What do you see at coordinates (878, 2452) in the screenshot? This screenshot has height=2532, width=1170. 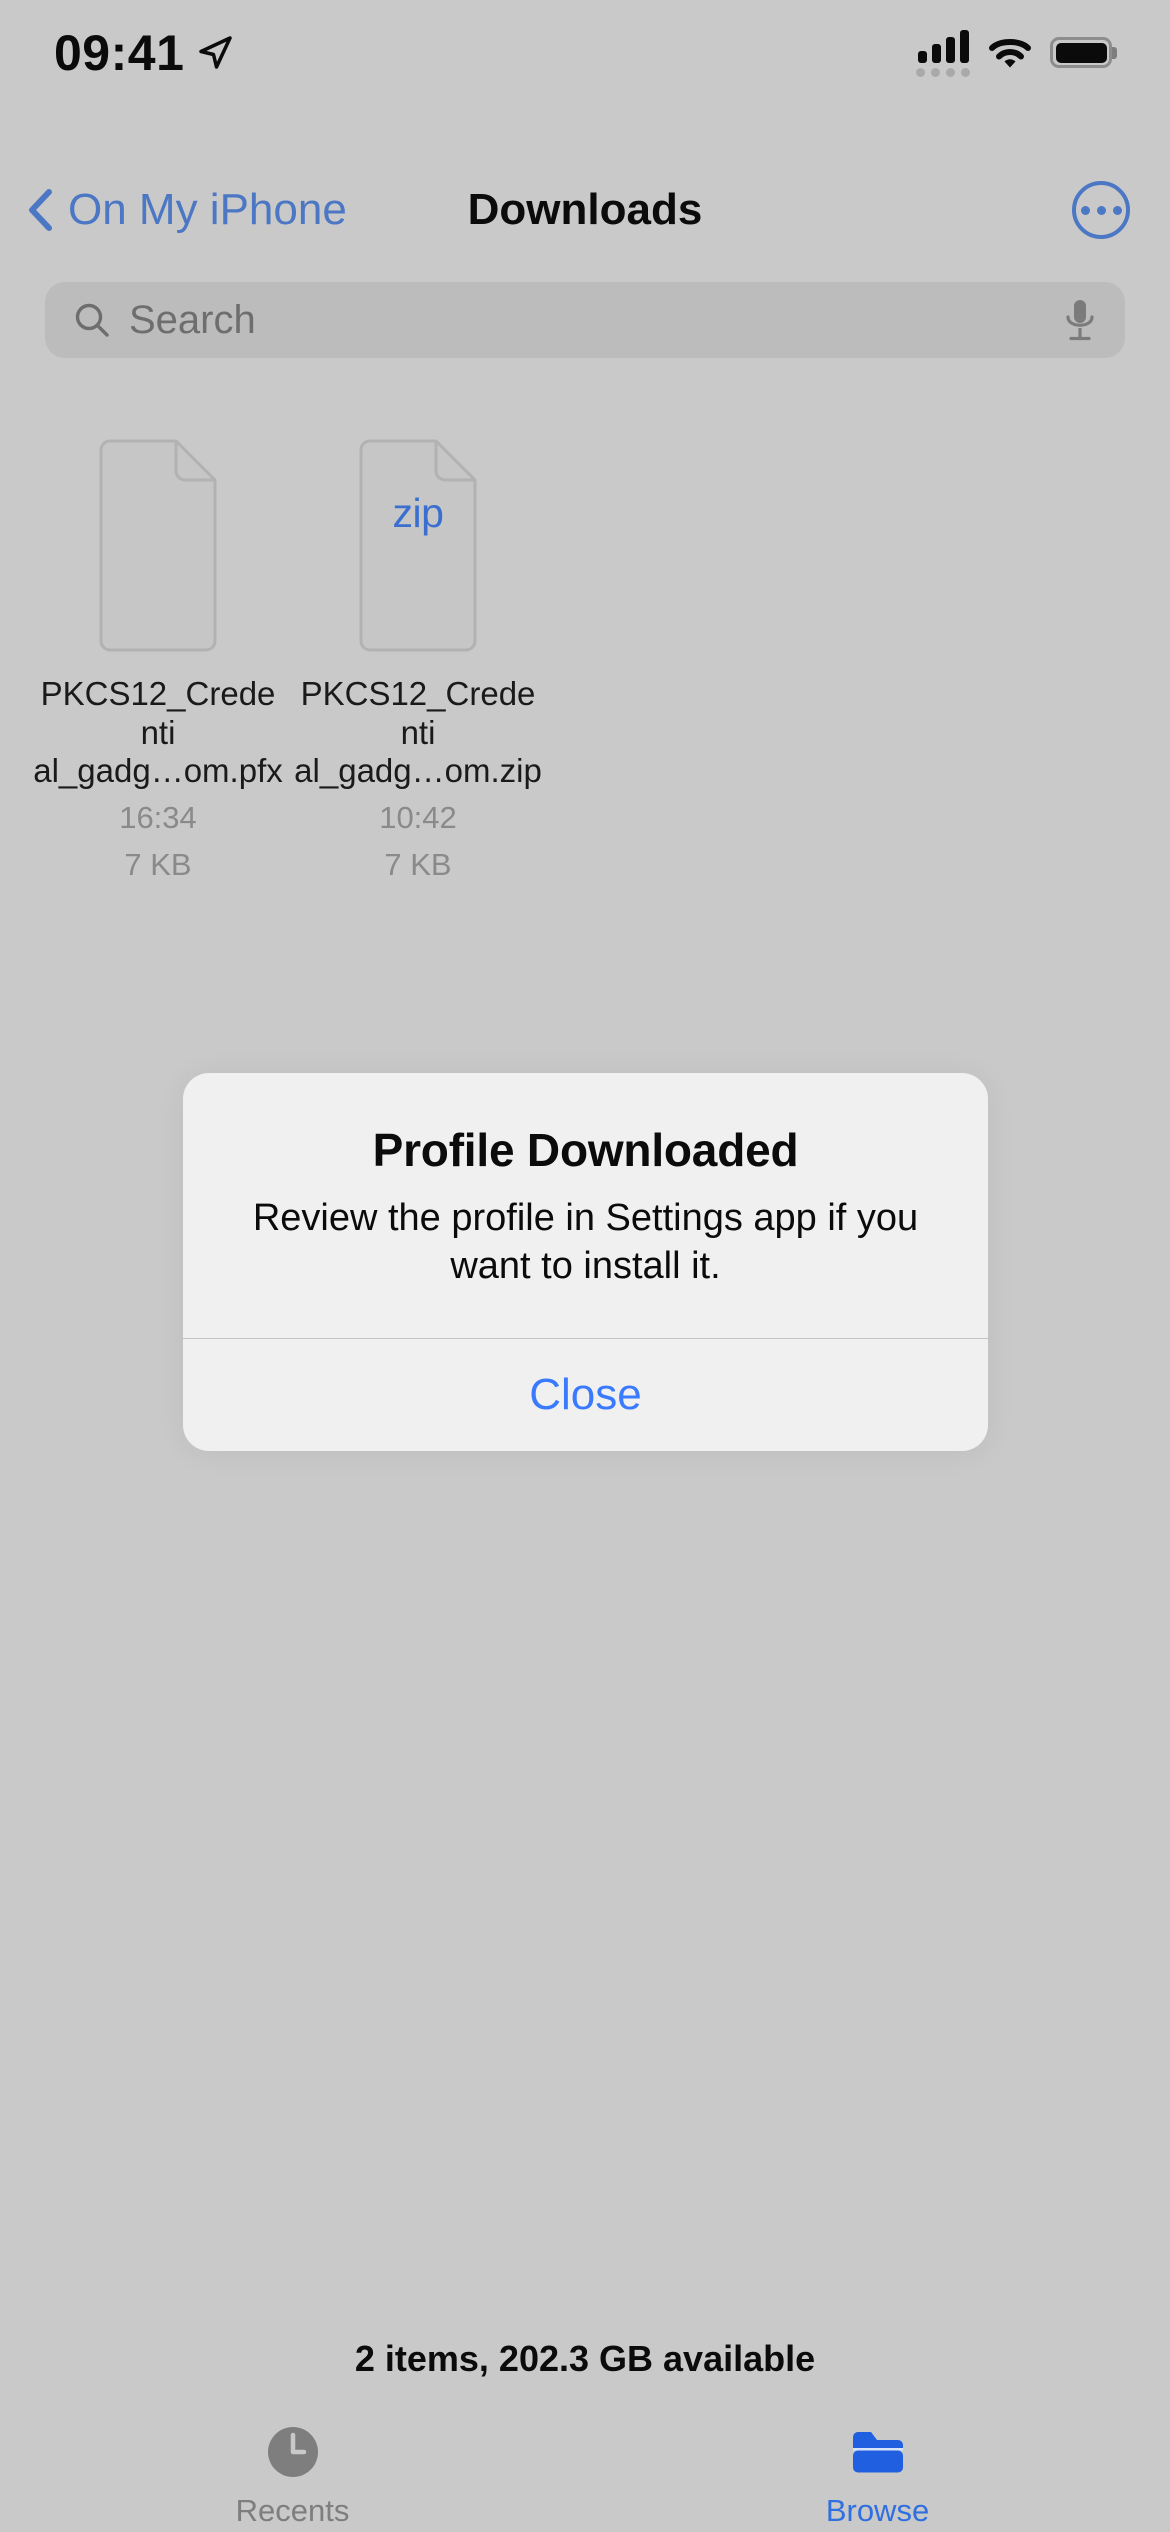 I see `folder-icon` at bounding box center [878, 2452].